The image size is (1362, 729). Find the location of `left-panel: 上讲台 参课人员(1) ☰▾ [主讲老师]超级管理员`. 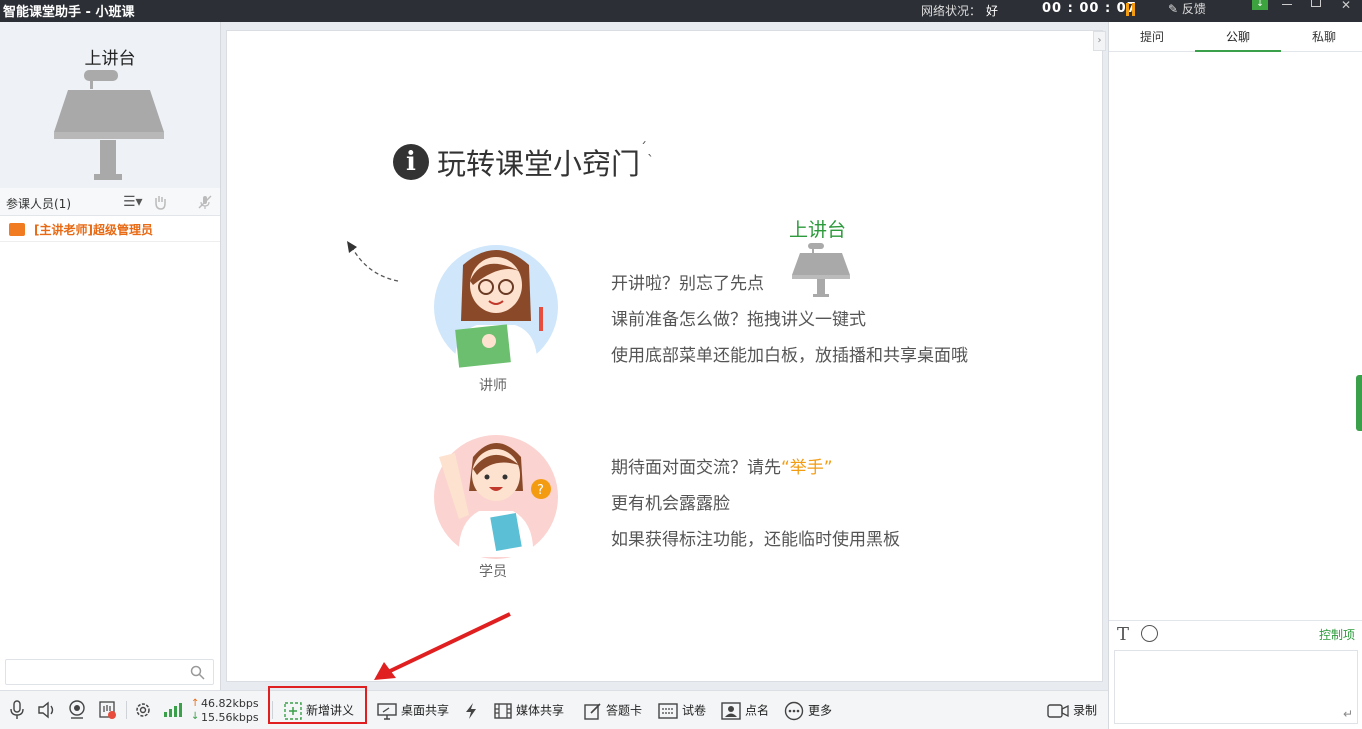

left-panel: 上讲台 参课人员(1) ☰▾ [主讲老师]超级管理员 is located at coordinates (110, 356).